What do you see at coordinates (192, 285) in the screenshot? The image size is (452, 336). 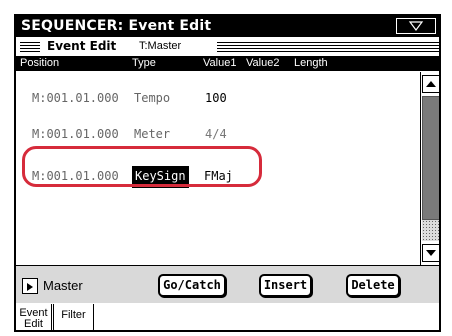 I see `go-catch-button: Go/Catch` at bounding box center [192, 285].